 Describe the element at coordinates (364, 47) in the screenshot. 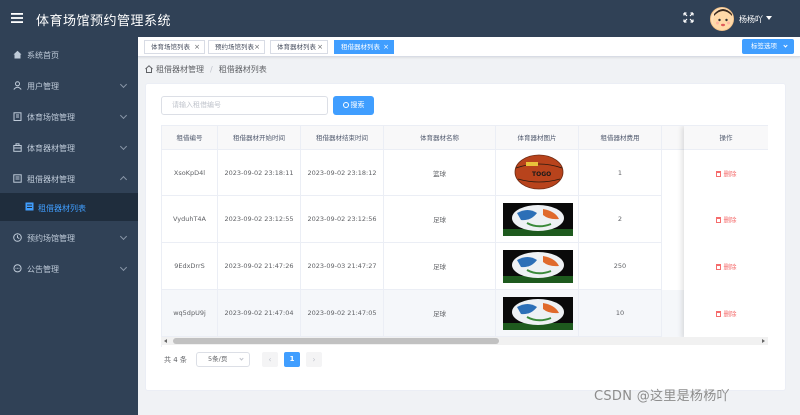

I see `tag-rental-list: 租借器材列表 ×` at that location.